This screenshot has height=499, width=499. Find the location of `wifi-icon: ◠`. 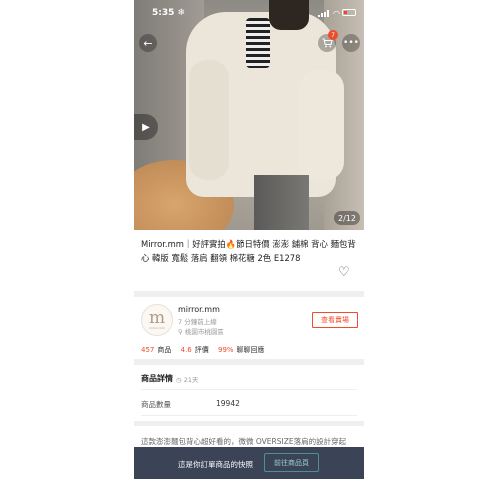

wifi-icon: ◠ is located at coordinates (336, 13).